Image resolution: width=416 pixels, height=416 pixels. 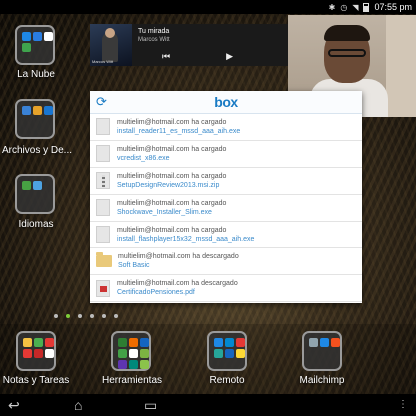 I want to click on home-icon: ⌂, so click(x=78, y=405).